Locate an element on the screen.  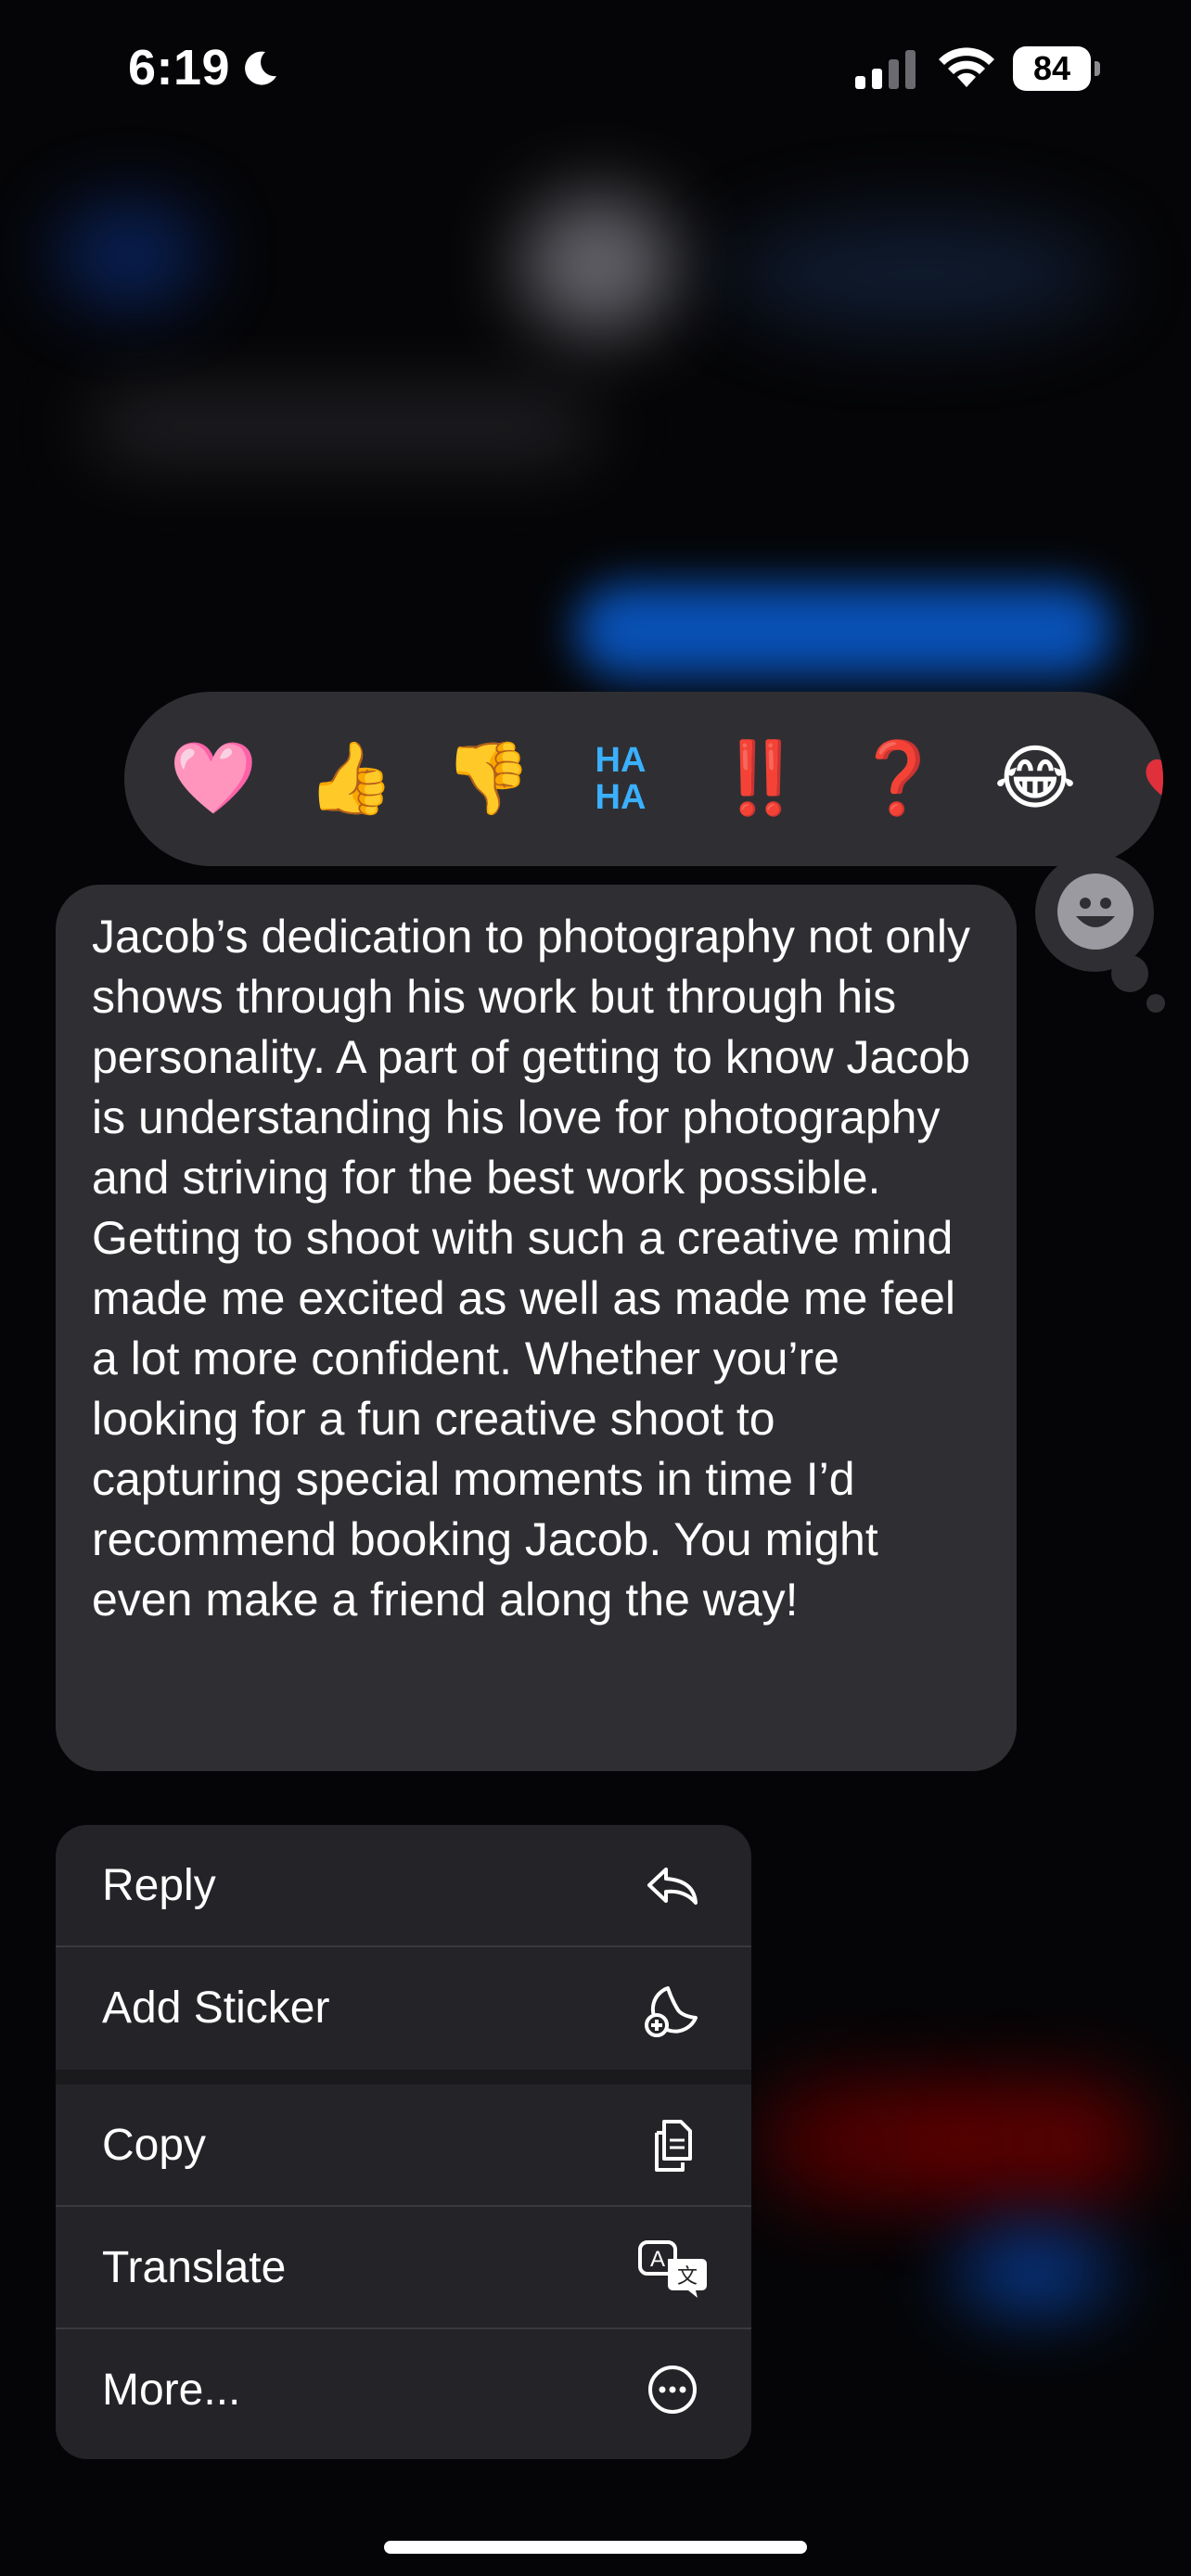
battery-tip is located at coordinates (1097, 68).